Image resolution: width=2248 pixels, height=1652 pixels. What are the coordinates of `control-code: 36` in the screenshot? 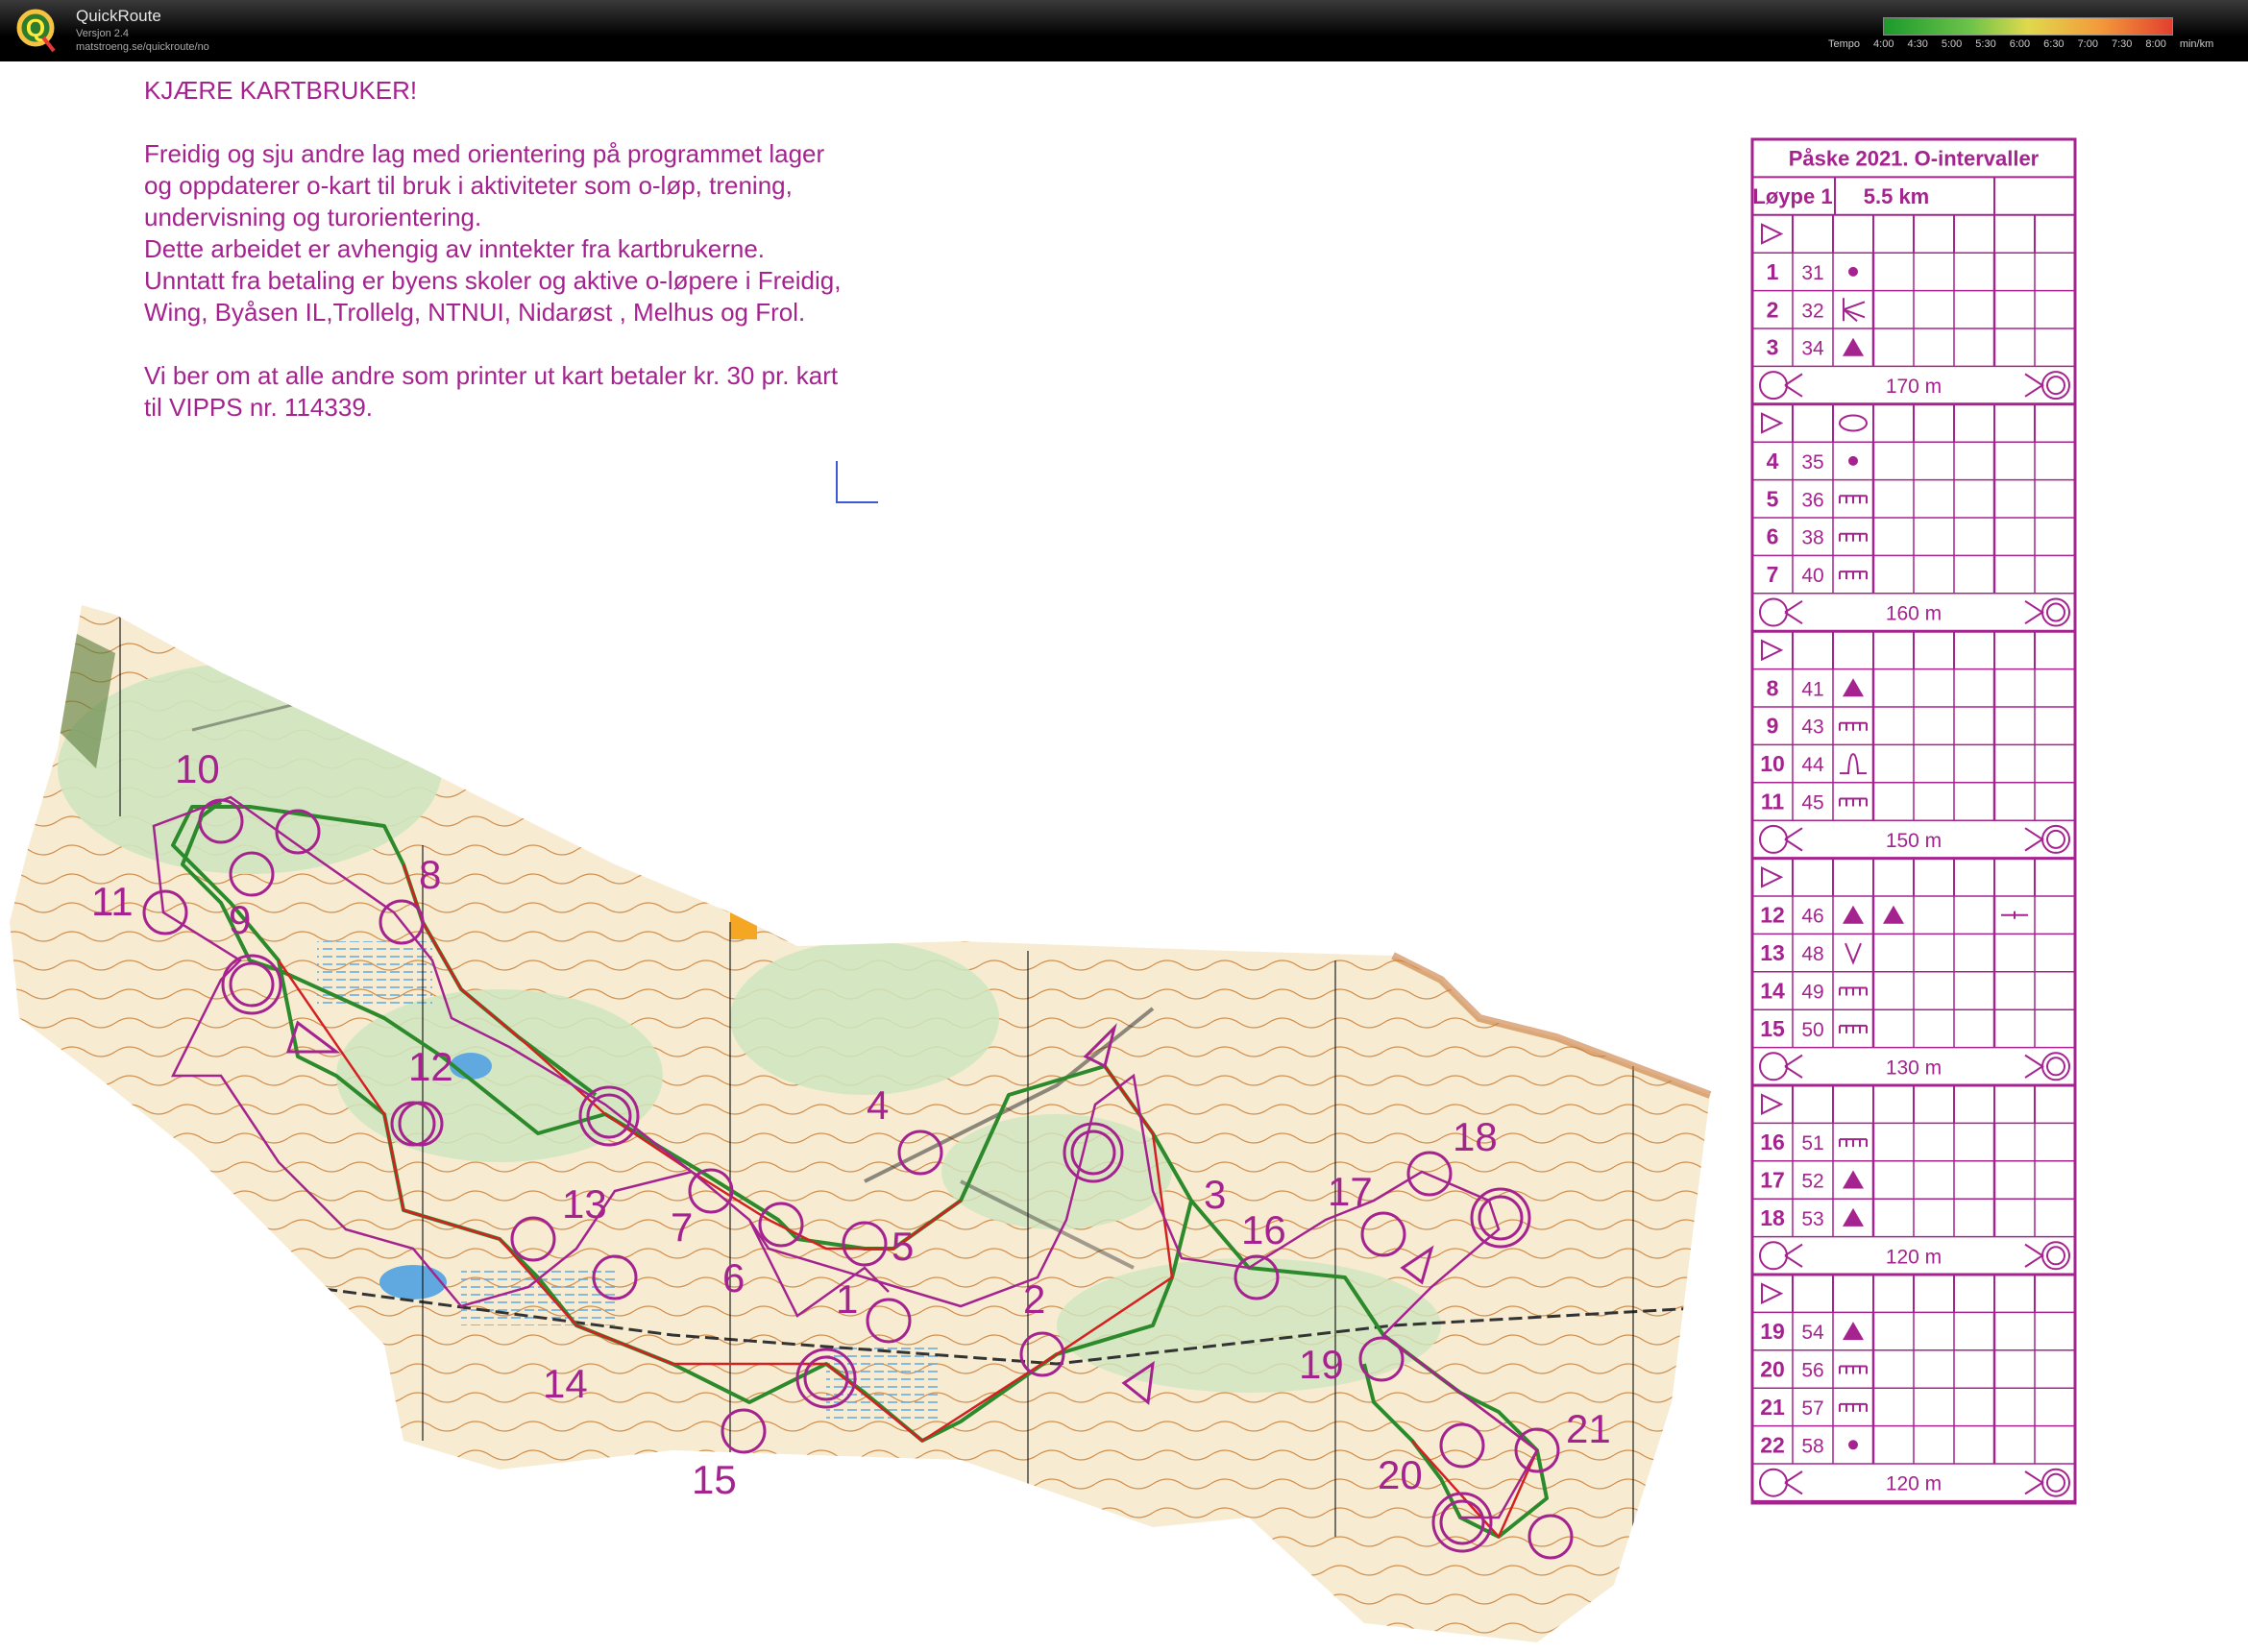 It's located at (1812, 500).